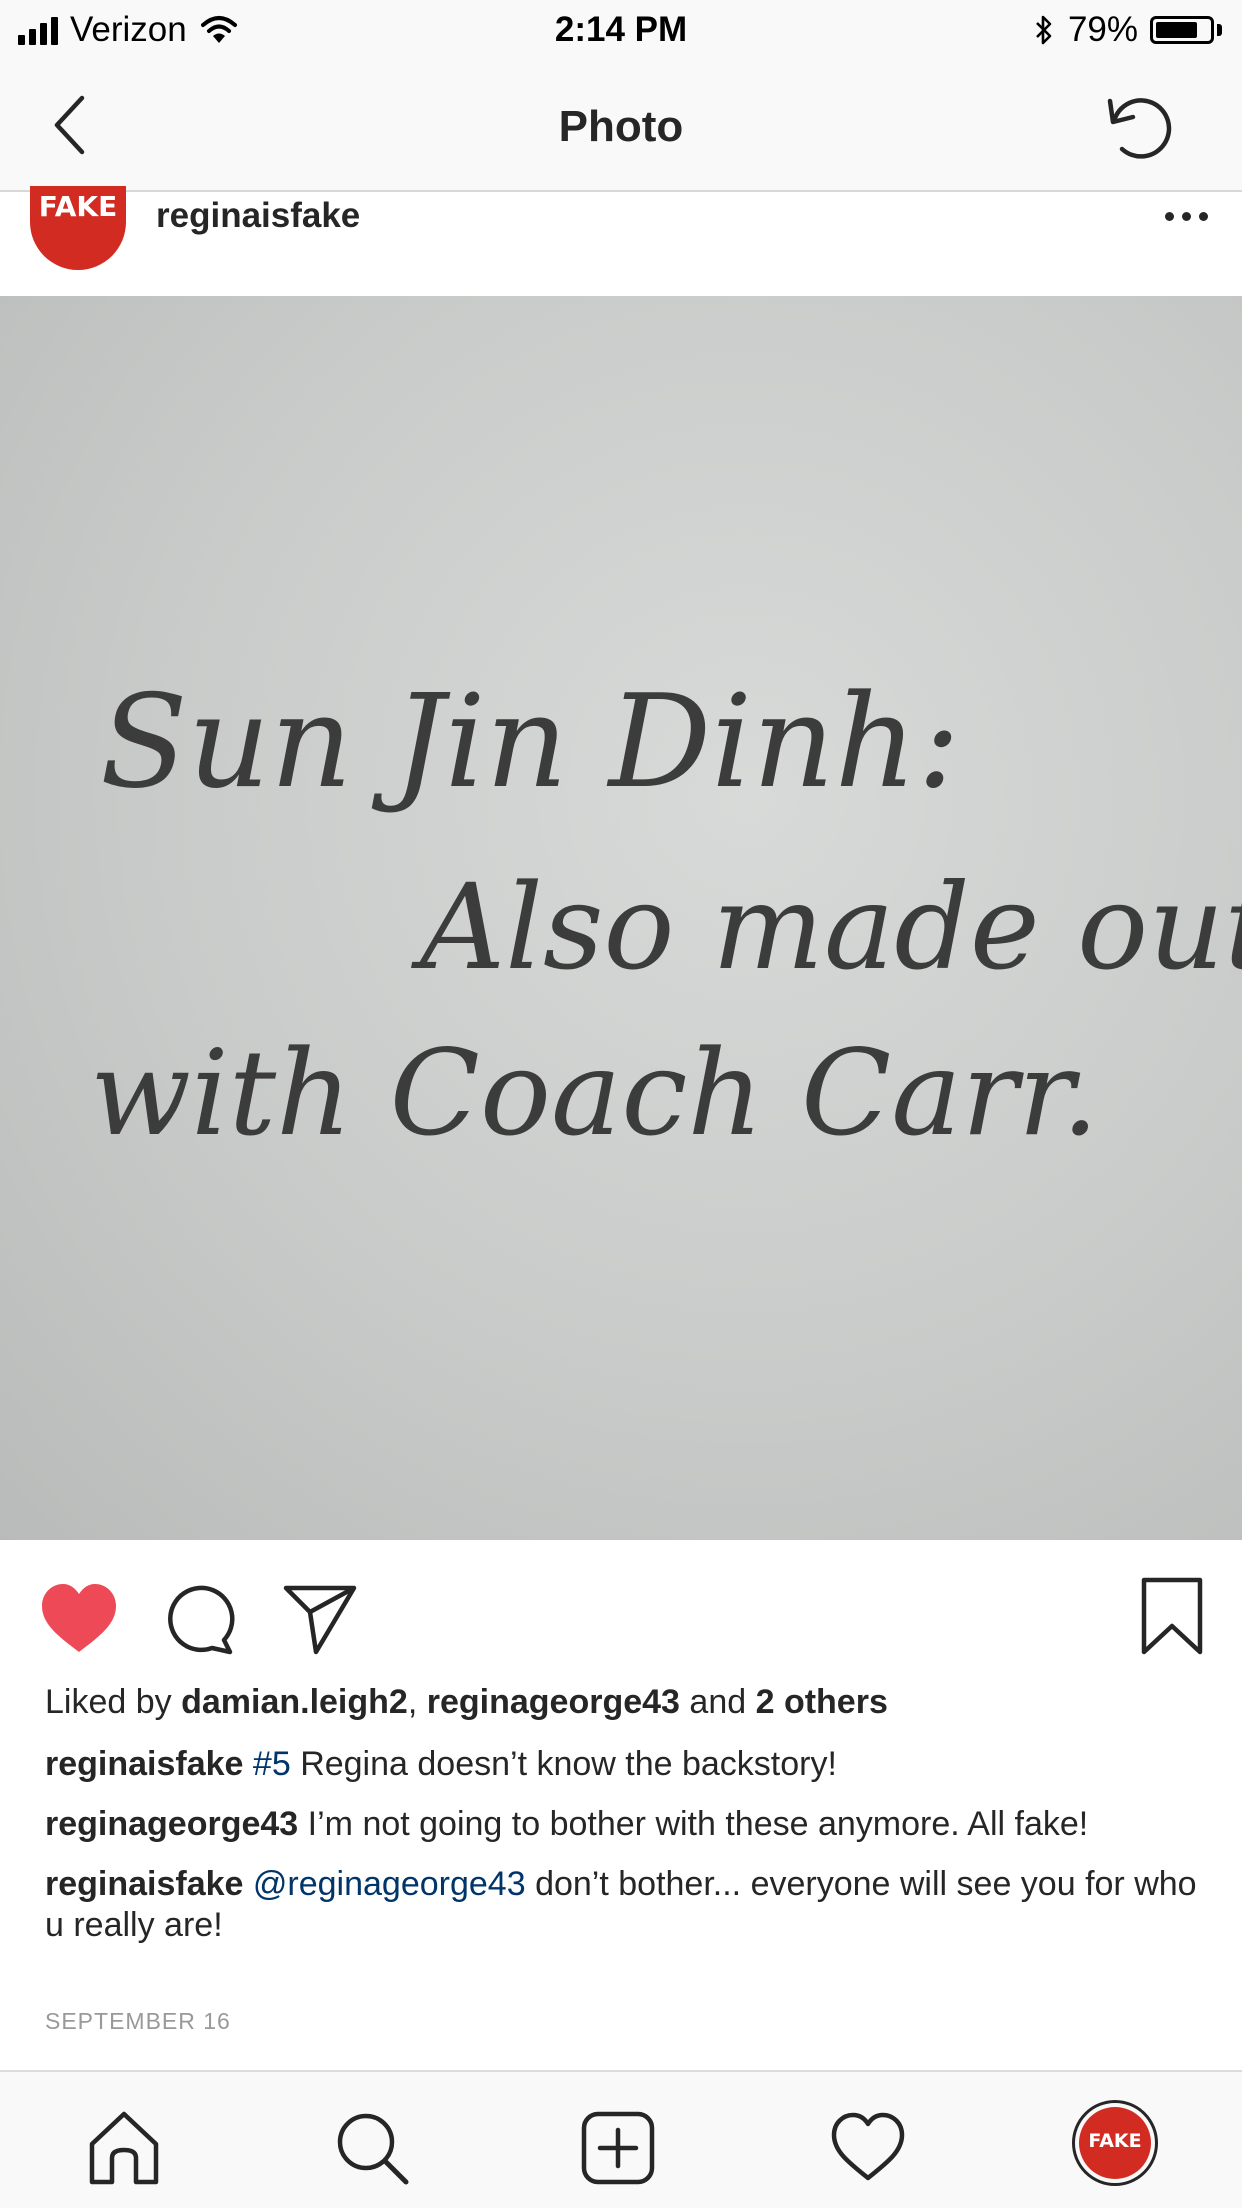 This screenshot has width=1242, height=2208. I want to click on profile-avatar-text: FAKE, so click(1115, 2141).